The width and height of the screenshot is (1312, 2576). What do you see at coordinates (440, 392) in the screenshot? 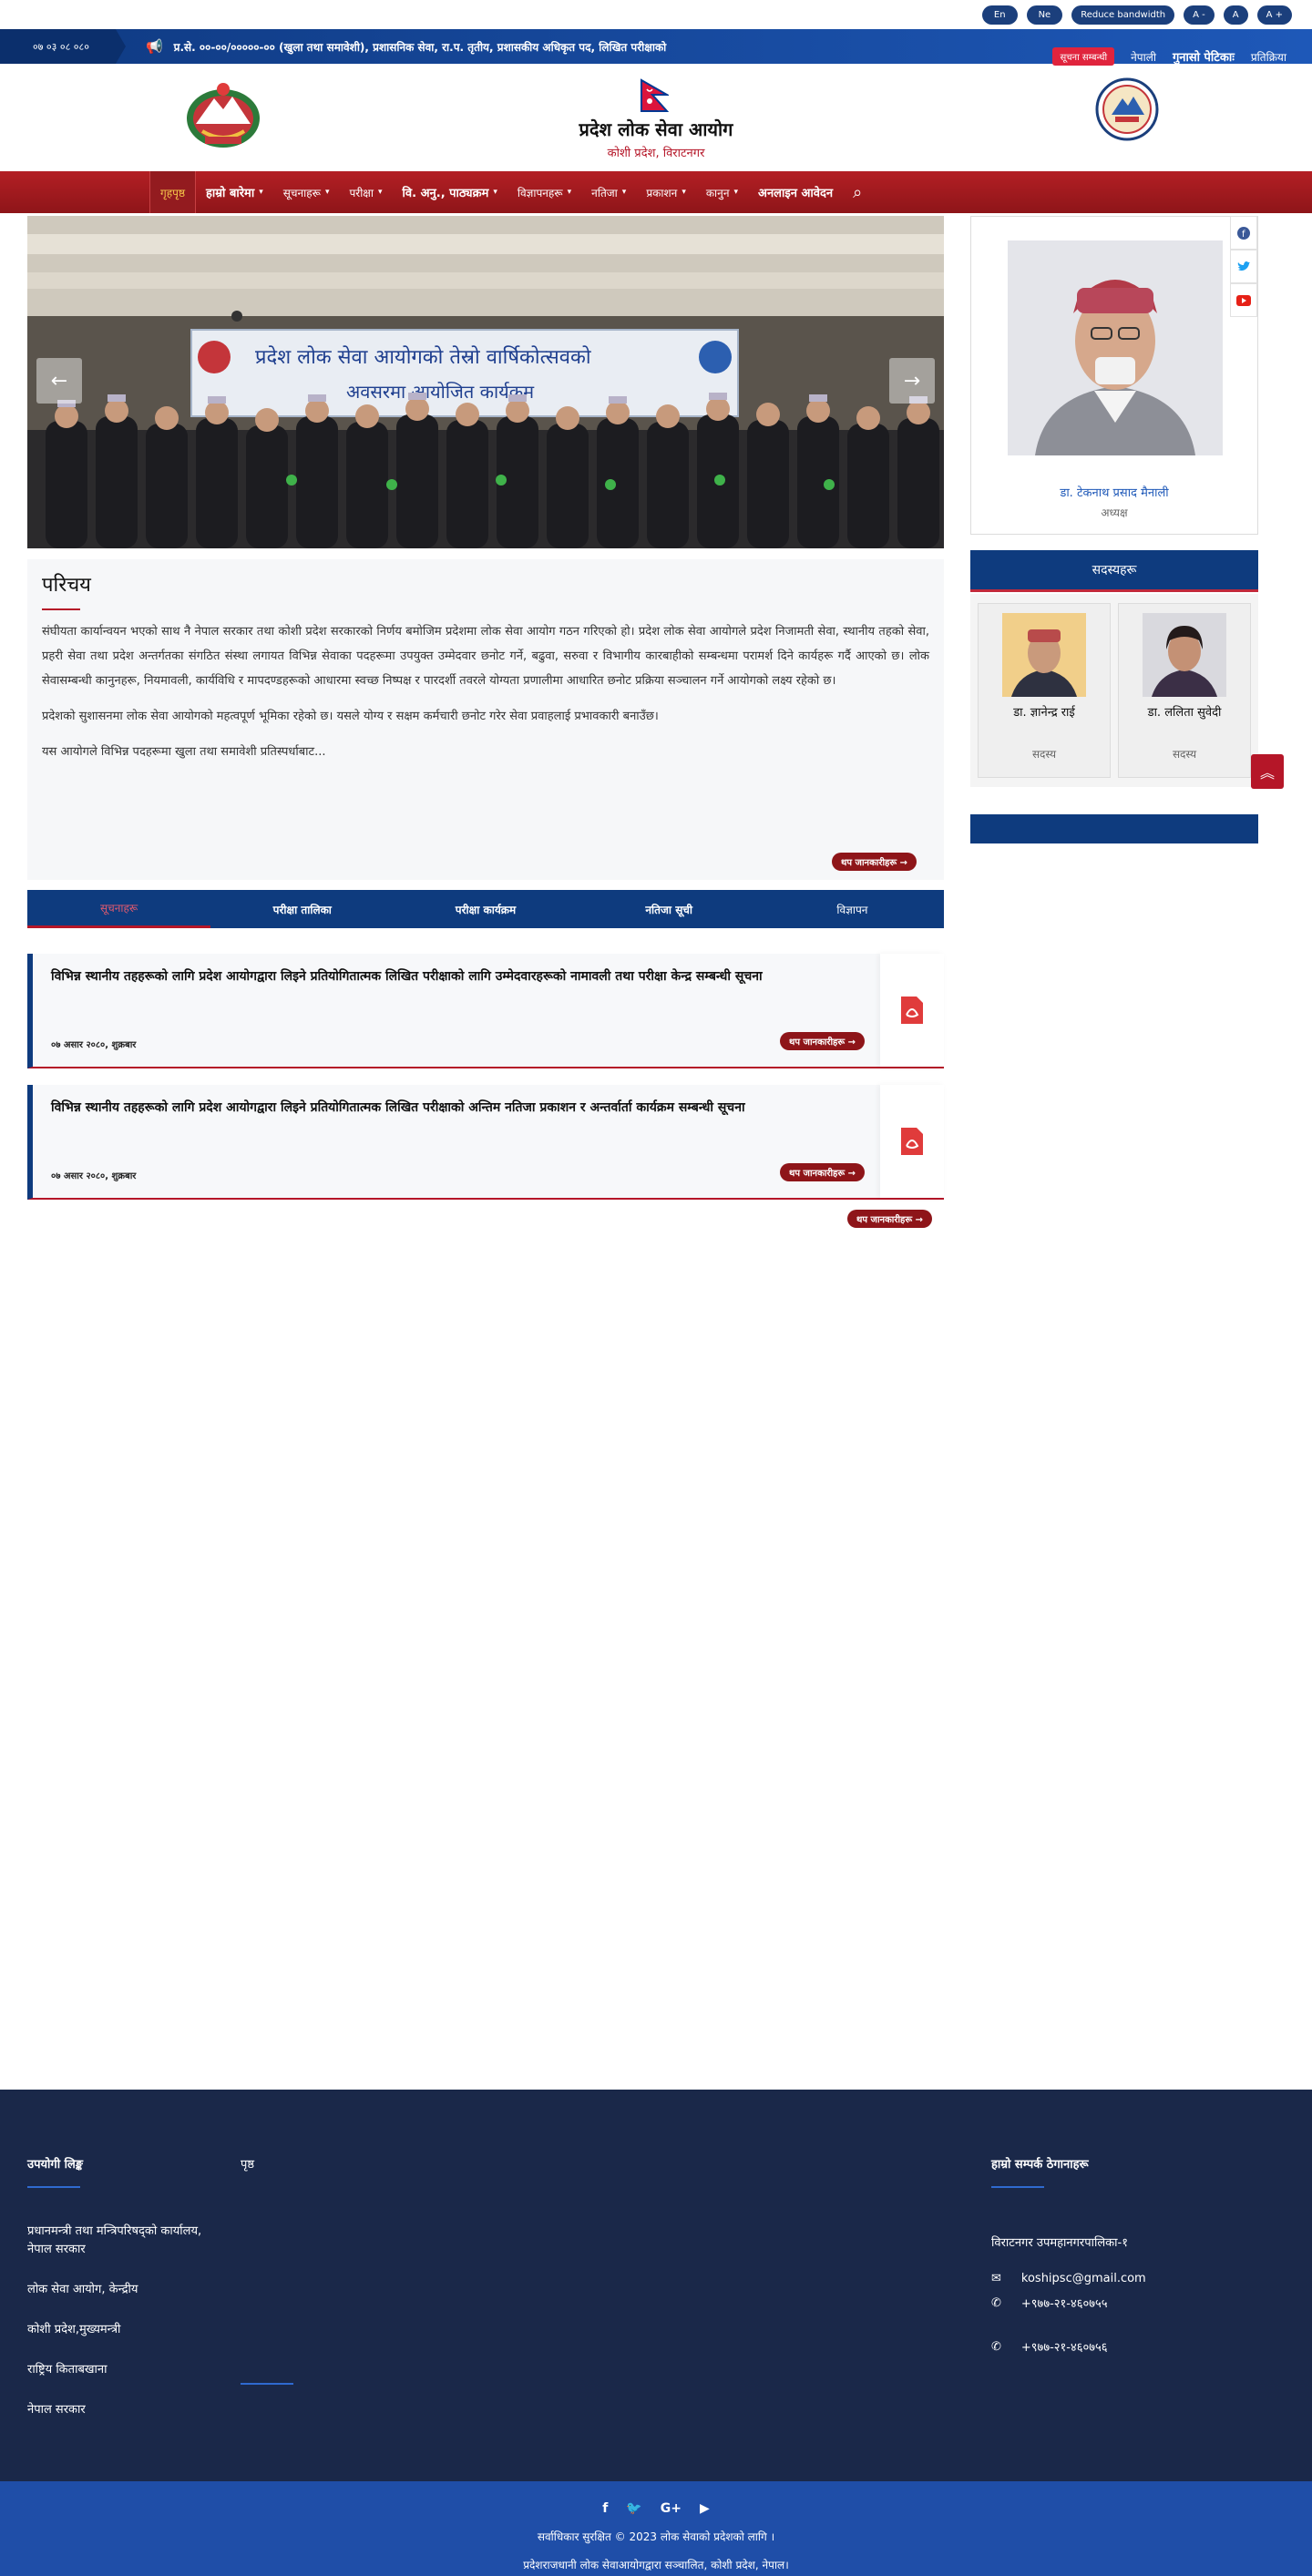
I see `banner-line-2: अवसरमा आयोजित कार्यक्रम` at bounding box center [440, 392].